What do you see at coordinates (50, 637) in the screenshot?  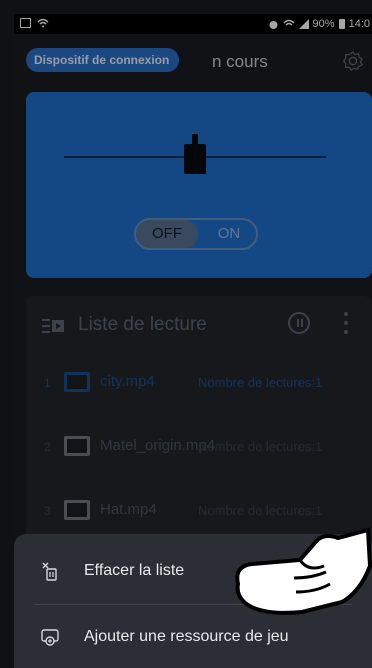 I see `add-resource-icon` at bounding box center [50, 637].